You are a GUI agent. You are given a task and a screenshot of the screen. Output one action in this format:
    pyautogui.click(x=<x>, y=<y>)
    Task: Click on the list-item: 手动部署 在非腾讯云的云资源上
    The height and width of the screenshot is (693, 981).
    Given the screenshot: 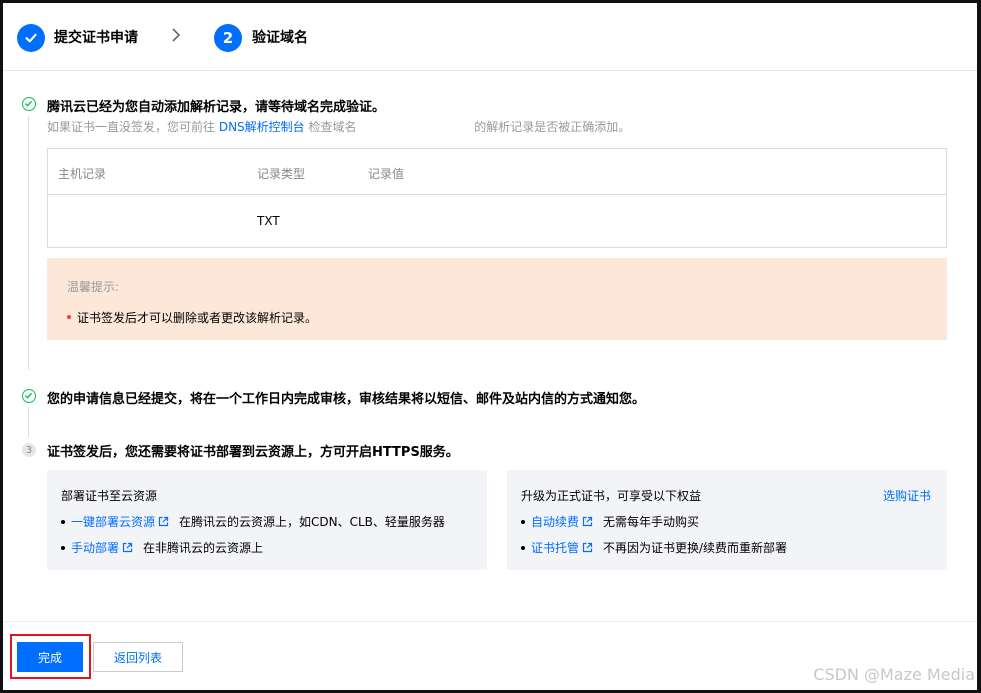 What is the action you would take?
    pyautogui.click(x=162, y=547)
    